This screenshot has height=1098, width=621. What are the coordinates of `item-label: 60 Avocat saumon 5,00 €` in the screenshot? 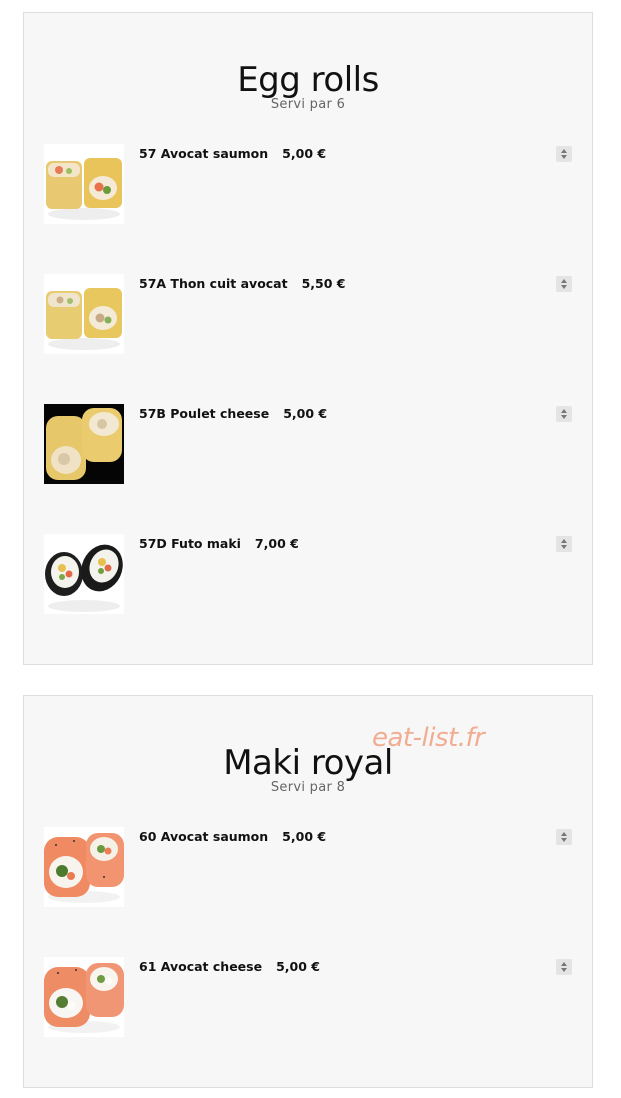 It's located at (232, 836).